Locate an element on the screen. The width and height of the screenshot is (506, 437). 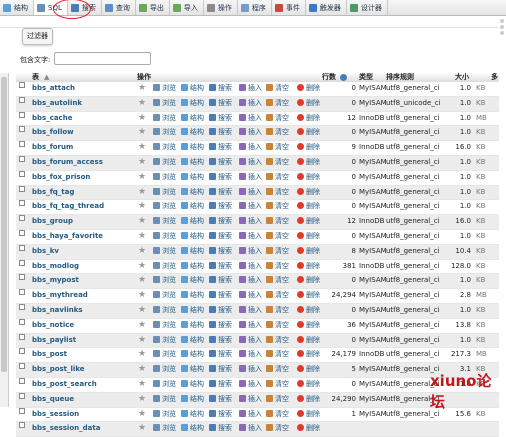
table-name-link: bbs_haya_favorite is located at coordinates (67, 237).